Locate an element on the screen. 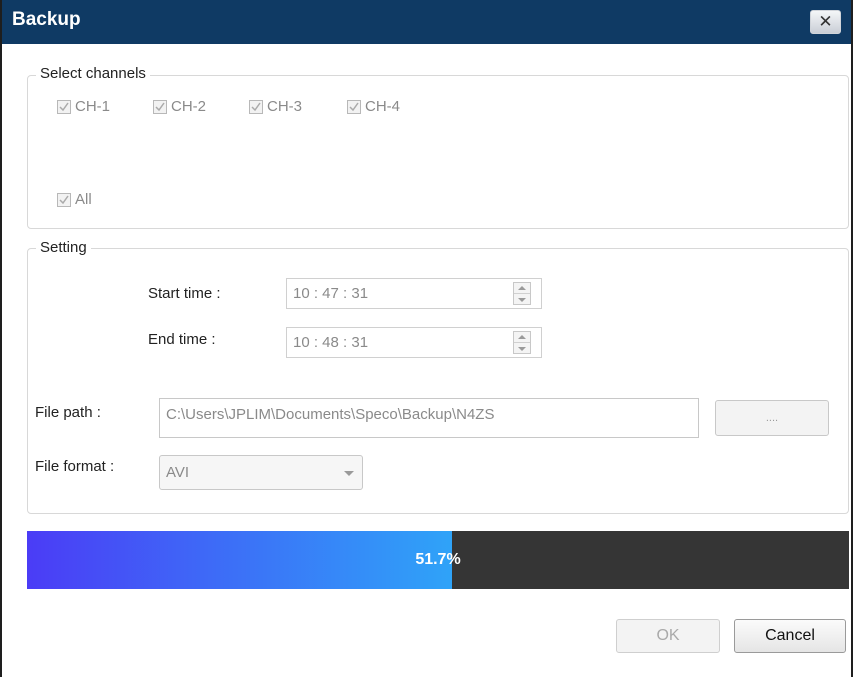 This screenshot has width=853, height=677. start-time-spinner: 10 : 47 : 31 is located at coordinates (414, 293).